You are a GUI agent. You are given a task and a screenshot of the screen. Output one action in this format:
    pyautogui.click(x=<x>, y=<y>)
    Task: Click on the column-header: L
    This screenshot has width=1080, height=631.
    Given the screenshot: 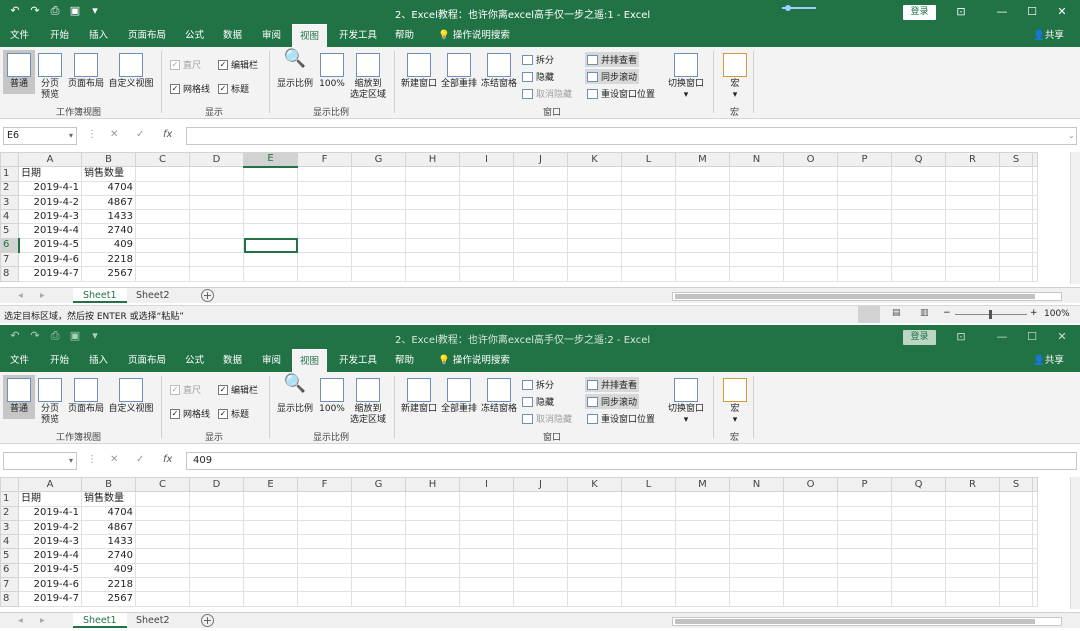 What is the action you would take?
    pyautogui.click(x=648, y=159)
    